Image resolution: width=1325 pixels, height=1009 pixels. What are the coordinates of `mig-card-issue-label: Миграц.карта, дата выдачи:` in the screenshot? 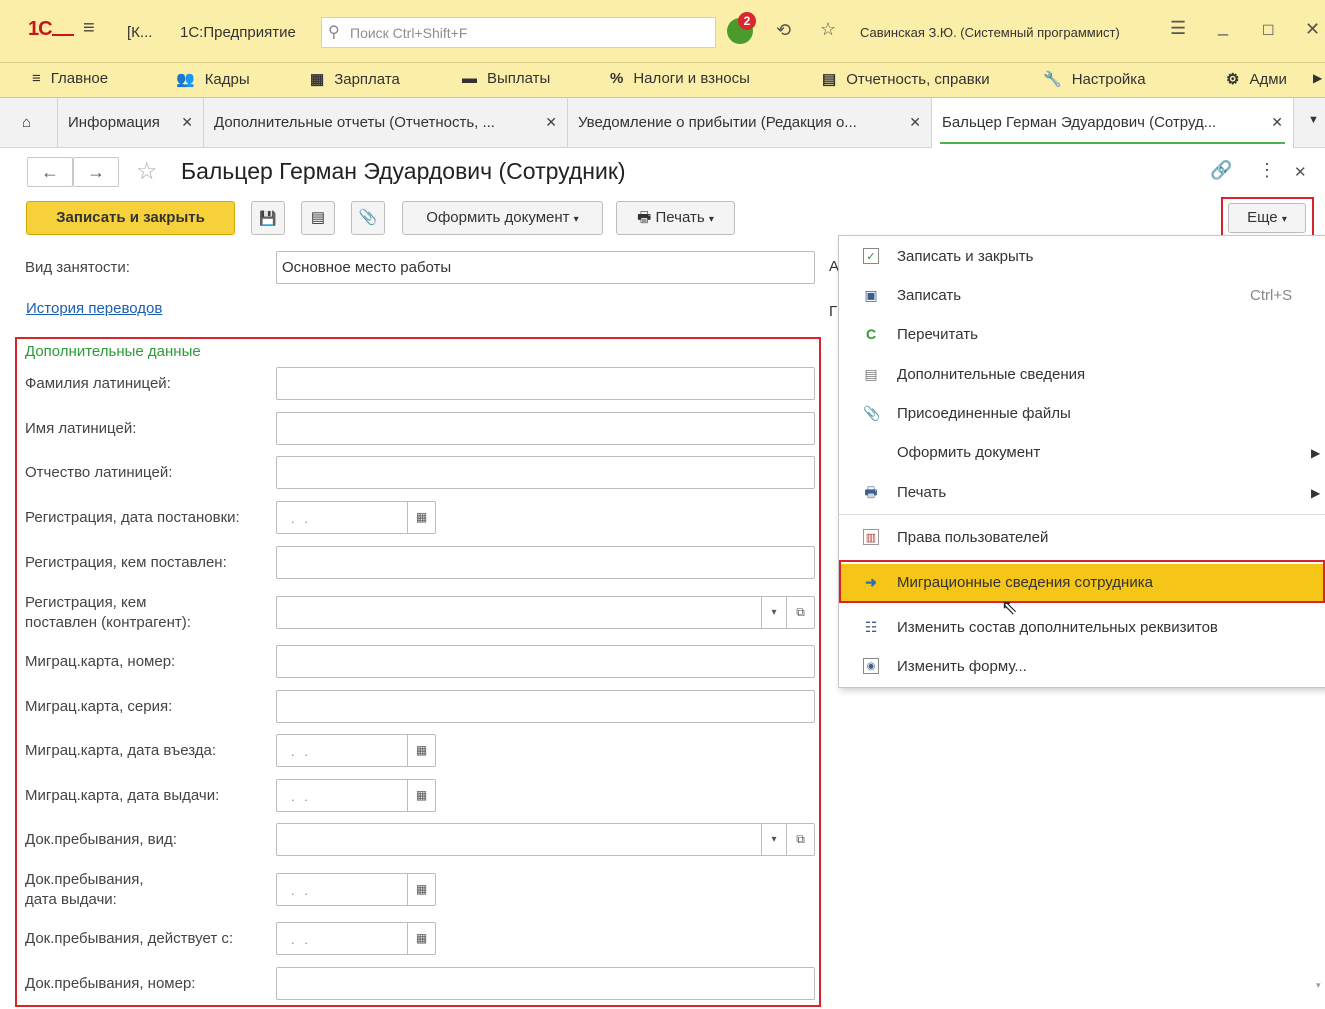 It's located at (122, 795).